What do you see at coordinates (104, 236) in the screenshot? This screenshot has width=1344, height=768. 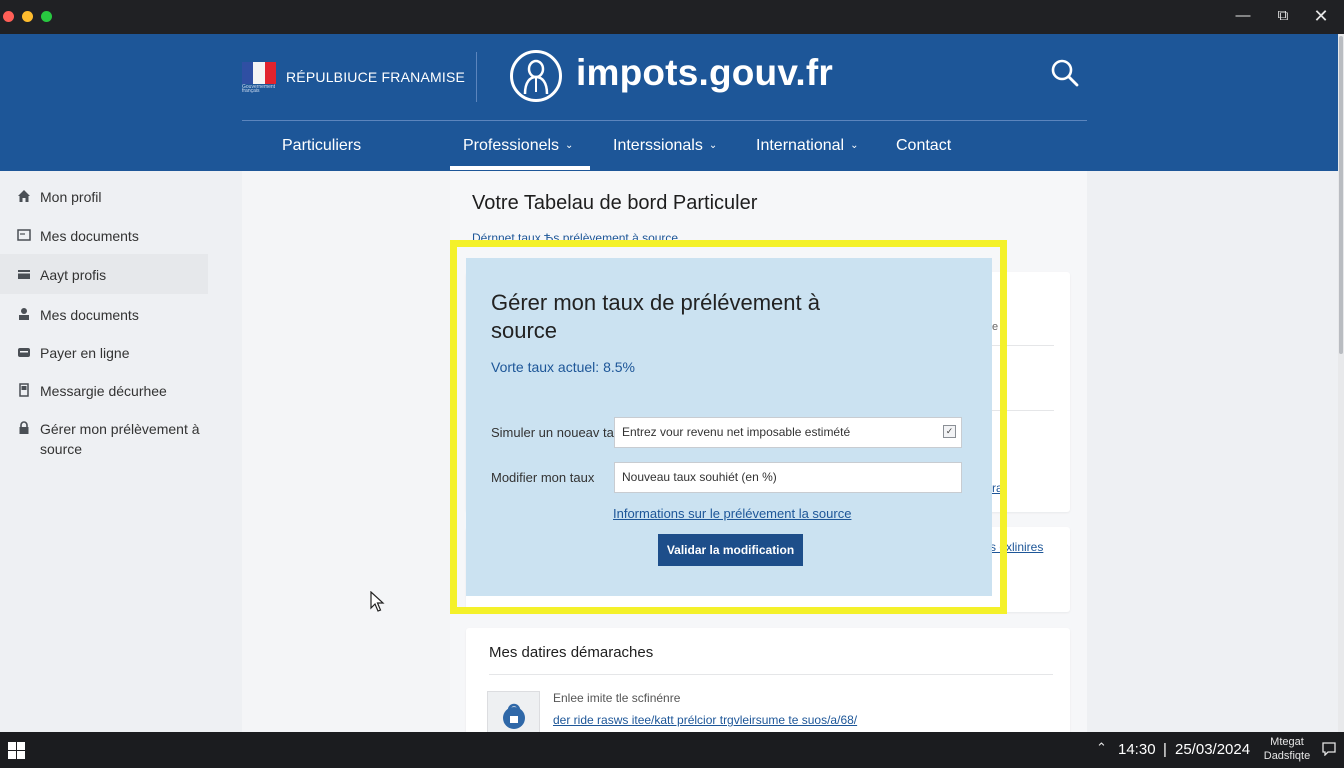 I see `sidebar-item-mes-documents: Mes documents` at bounding box center [104, 236].